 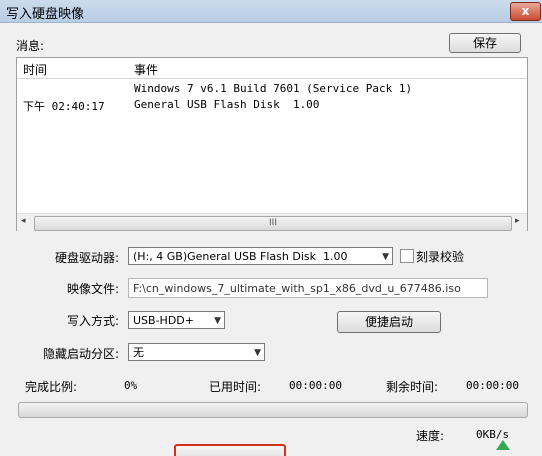 I want to click on horizontal-scrollbar: ◂ III ▸, so click(x=272, y=222).